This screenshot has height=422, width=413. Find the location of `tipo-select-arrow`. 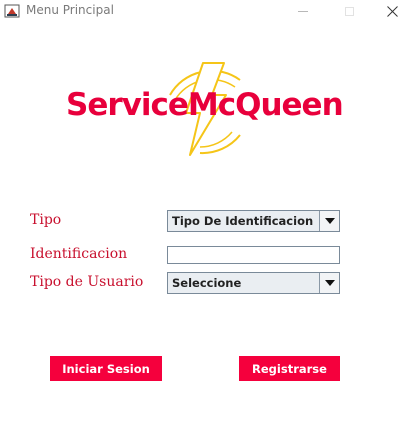

tipo-select-arrow is located at coordinates (329, 221).